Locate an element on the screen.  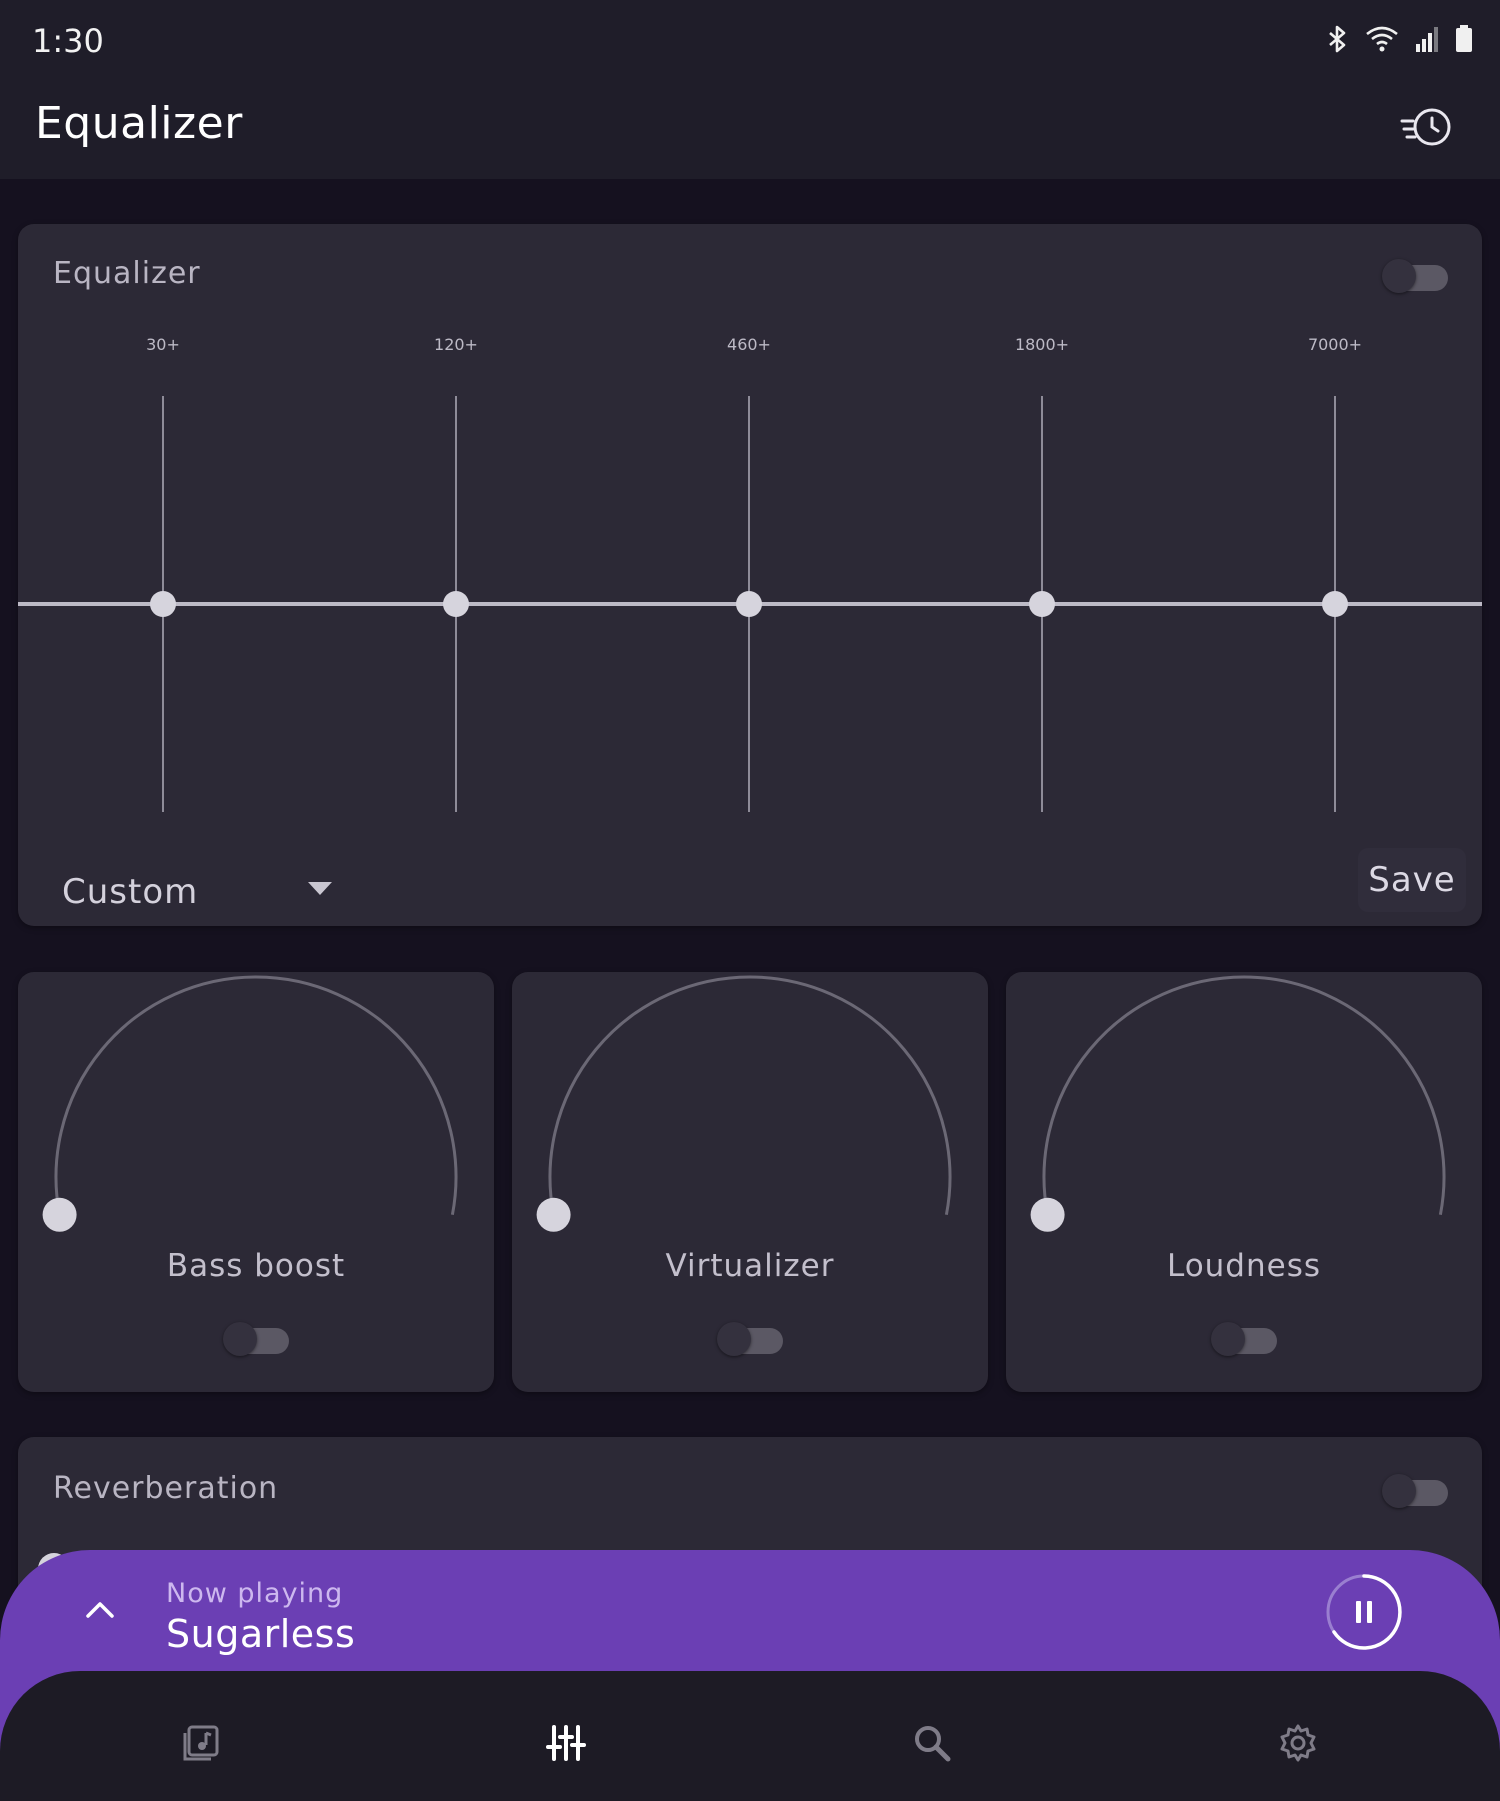
loudness-knob is located at coordinates (1244, 1102).